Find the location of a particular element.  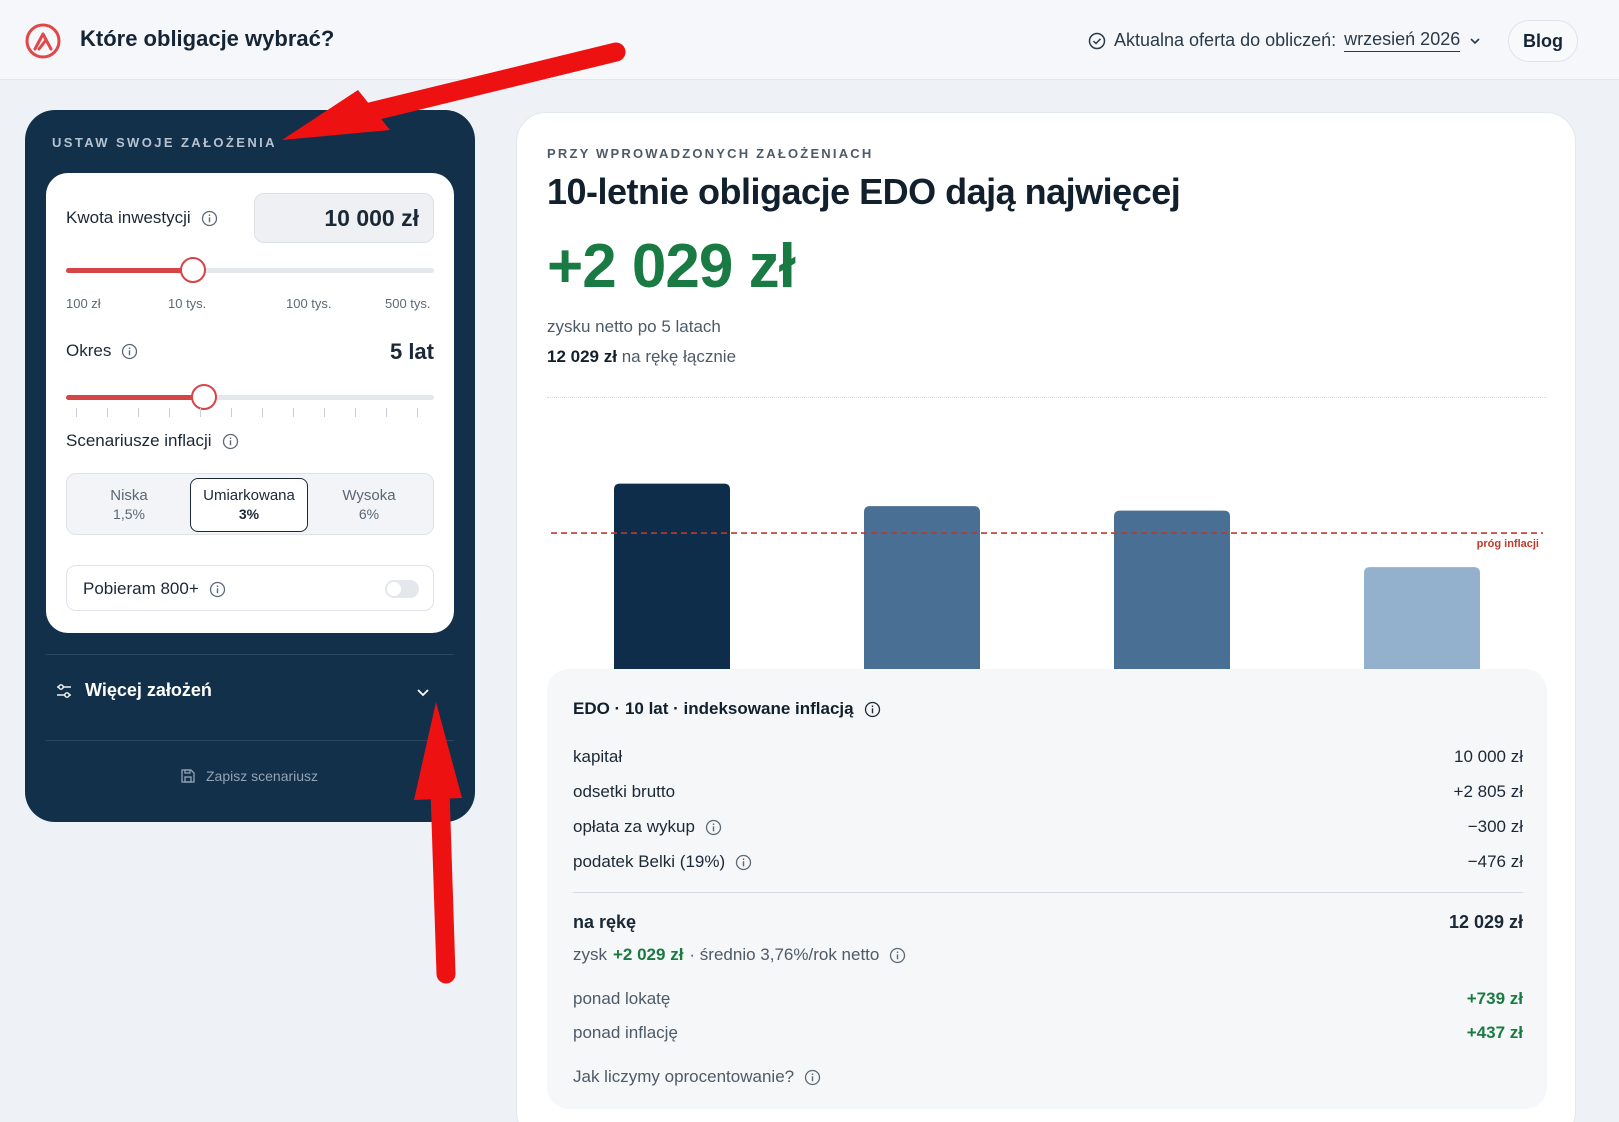

amount-slider-fill is located at coordinates (129, 270).